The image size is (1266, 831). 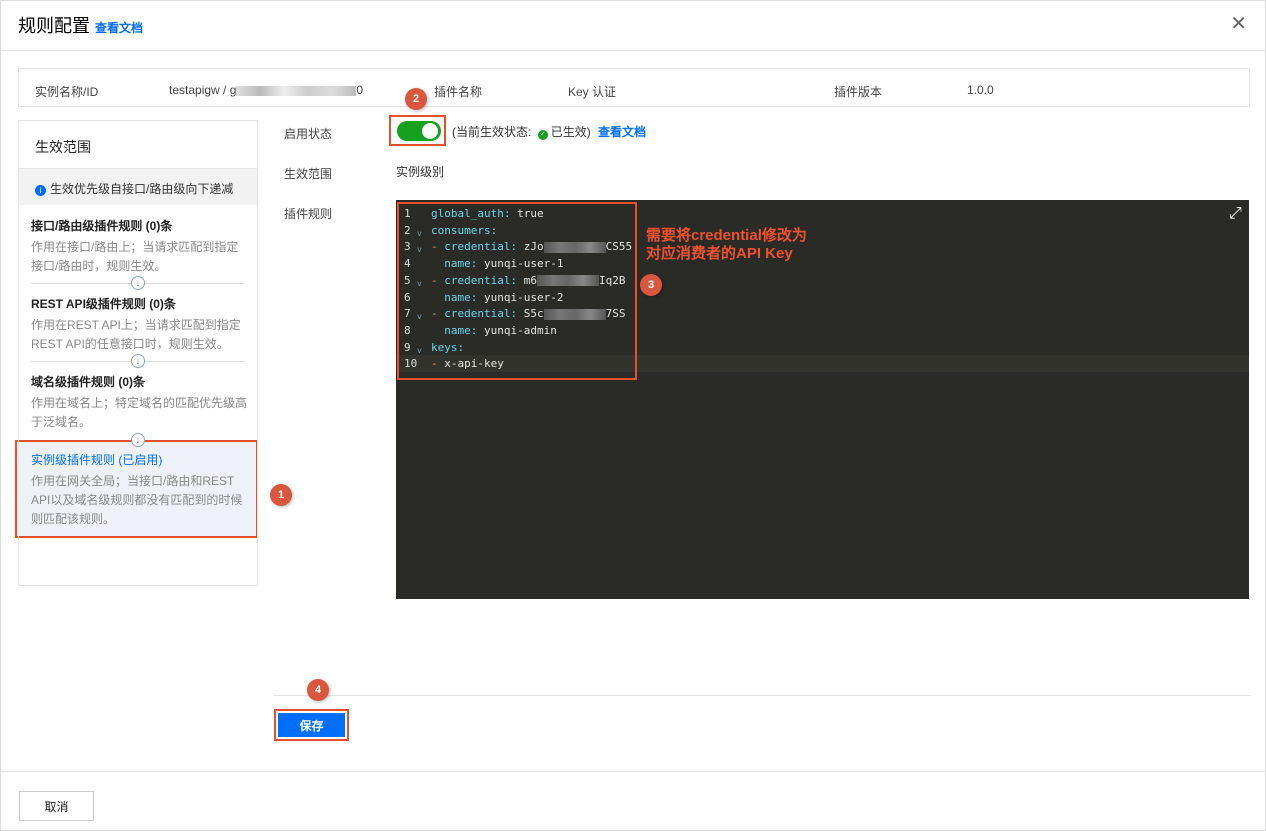 What do you see at coordinates (142, 189) in the screenshot?
I see `tip-text: 生效优先级自接口/路由级向下递减` at bounding box center [142, 189].